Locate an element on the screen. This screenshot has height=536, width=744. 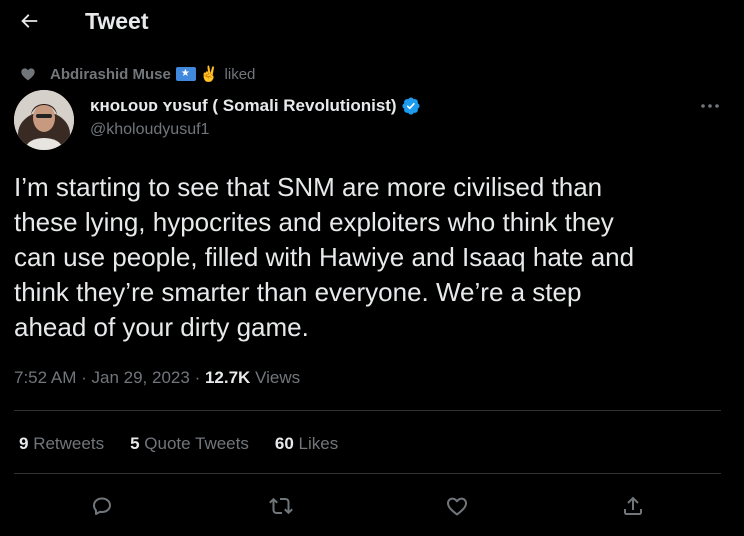
tweet-date: Jan 29, 2023 is located at coordinates (141, 377).